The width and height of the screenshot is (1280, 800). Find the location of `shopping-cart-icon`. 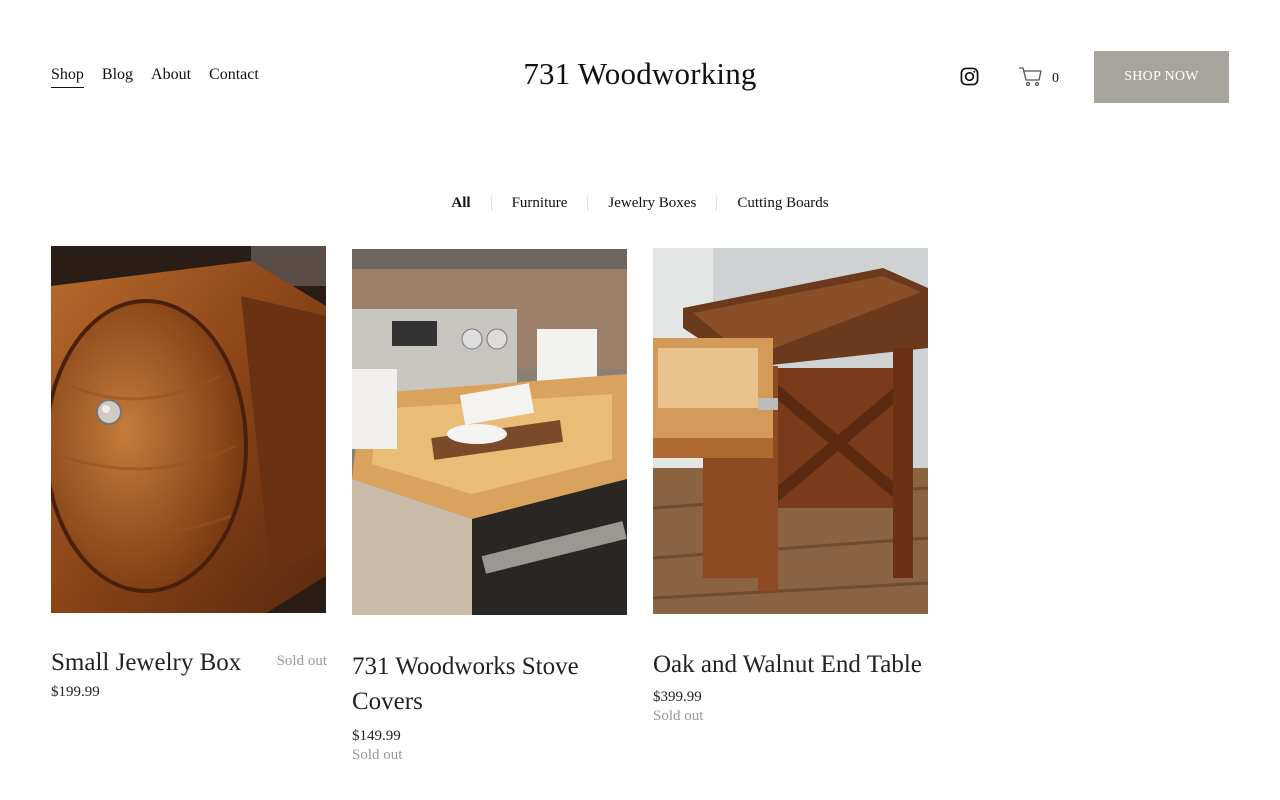

shopping-cart-icon is located at coordinates (1030, 79).